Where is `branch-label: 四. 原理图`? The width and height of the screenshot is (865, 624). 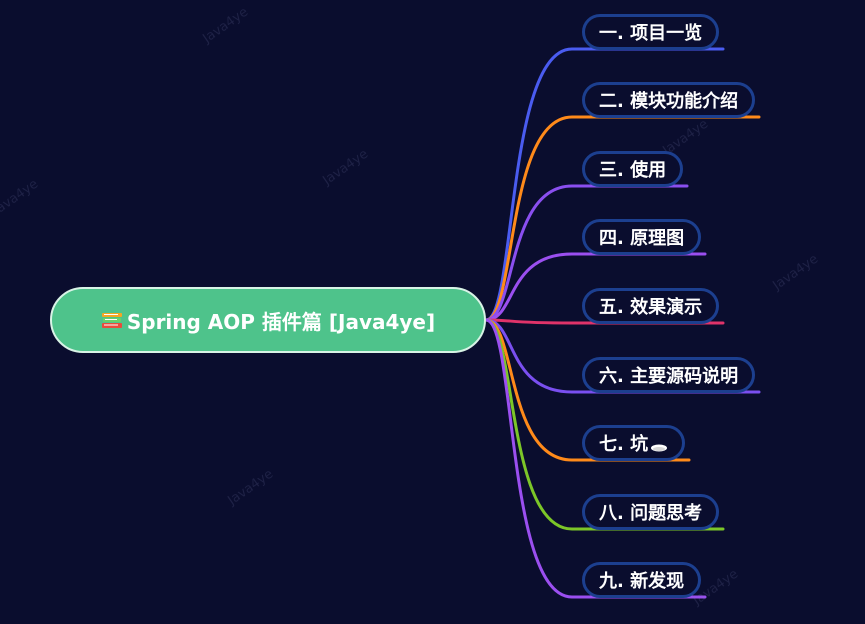 branch-label: 四. 原理图 is located at coordinates (642, 238).